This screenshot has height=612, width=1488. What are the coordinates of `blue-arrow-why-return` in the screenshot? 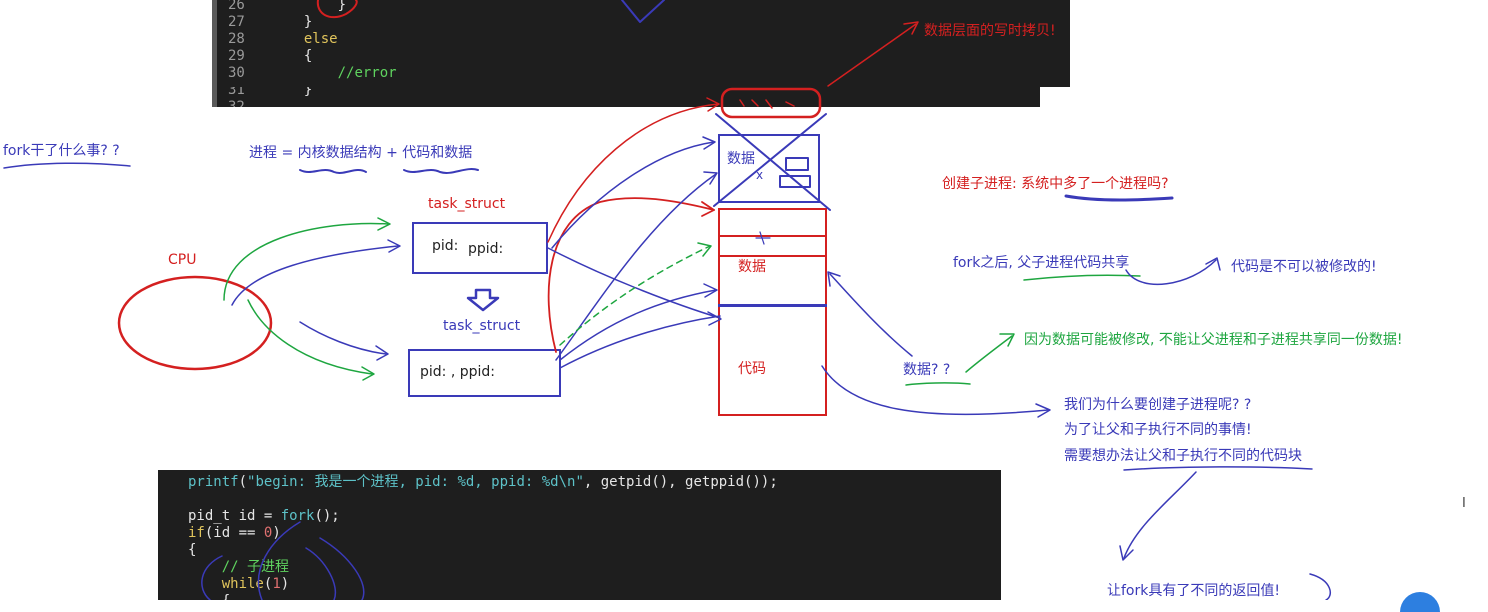 It's located at (1160, 515).